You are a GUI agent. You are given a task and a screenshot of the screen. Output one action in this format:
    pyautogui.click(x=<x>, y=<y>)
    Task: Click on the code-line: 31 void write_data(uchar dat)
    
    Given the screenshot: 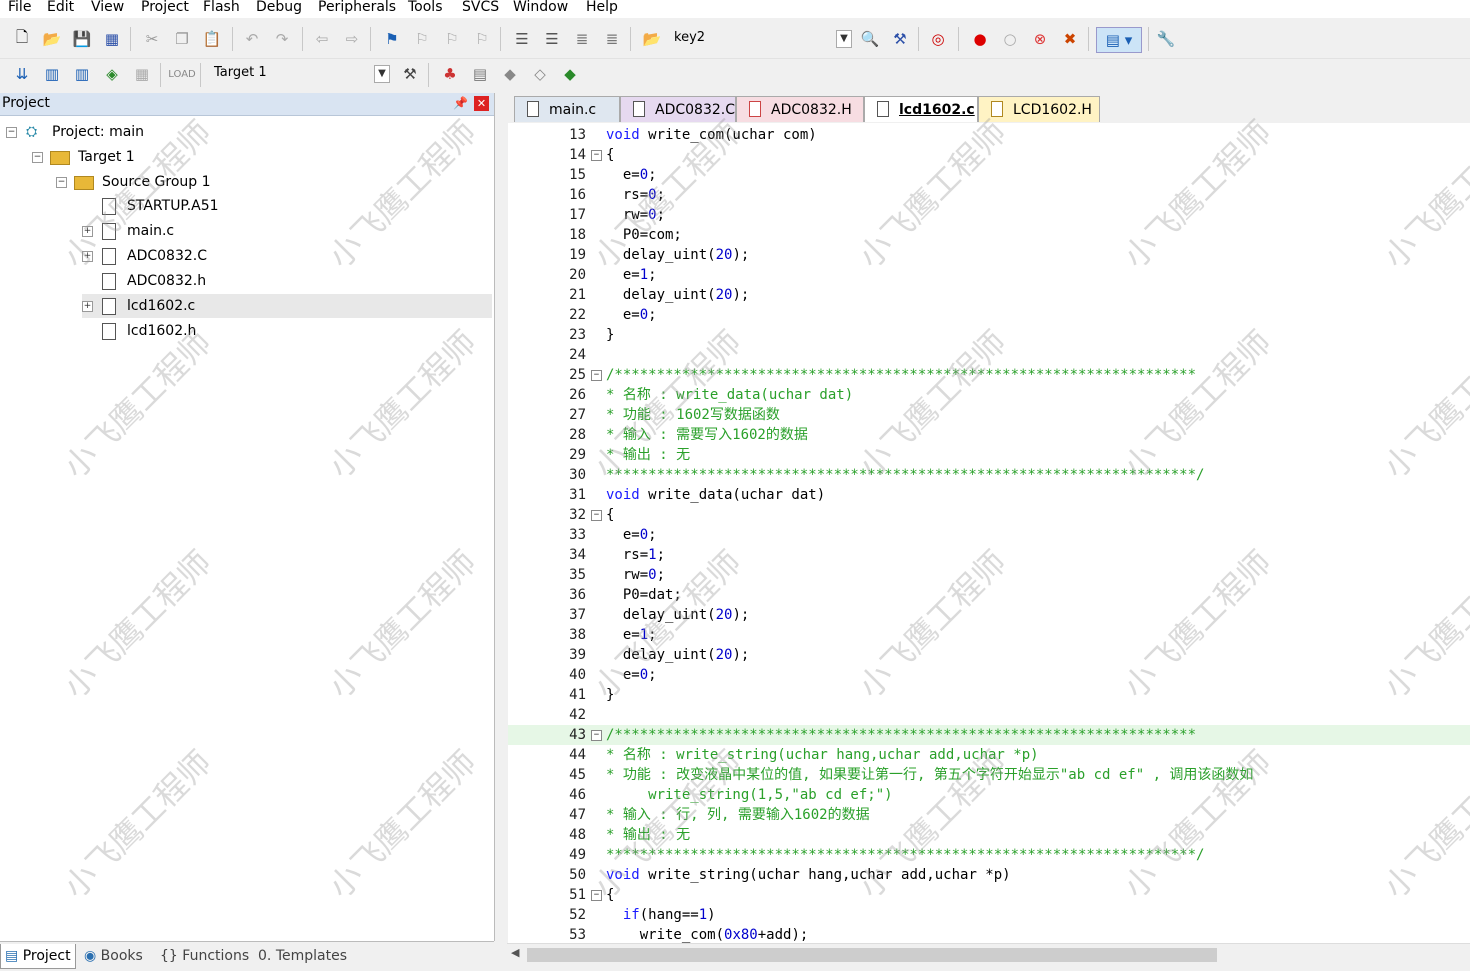 What is the action you would take?
    pyautogui.click(x=989, y=495)
    